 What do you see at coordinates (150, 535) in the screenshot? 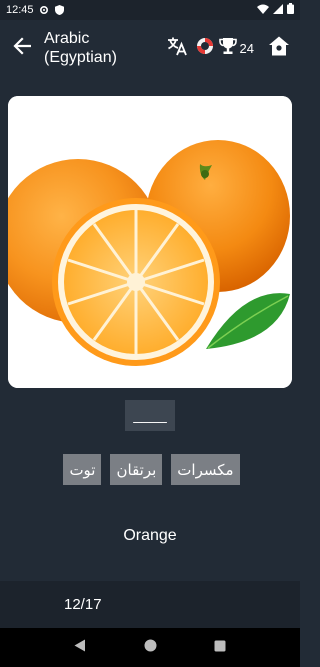
I see `target-word: Orange` at bounding box center [150, 535].